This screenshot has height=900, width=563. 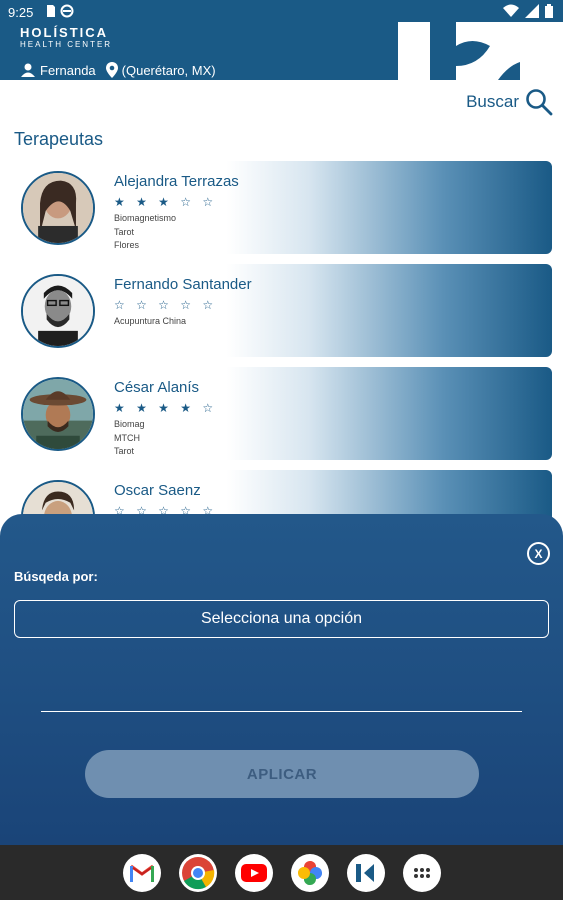 I want to click on filter-select: Selecciona una opción, so click(x=281, y=619).